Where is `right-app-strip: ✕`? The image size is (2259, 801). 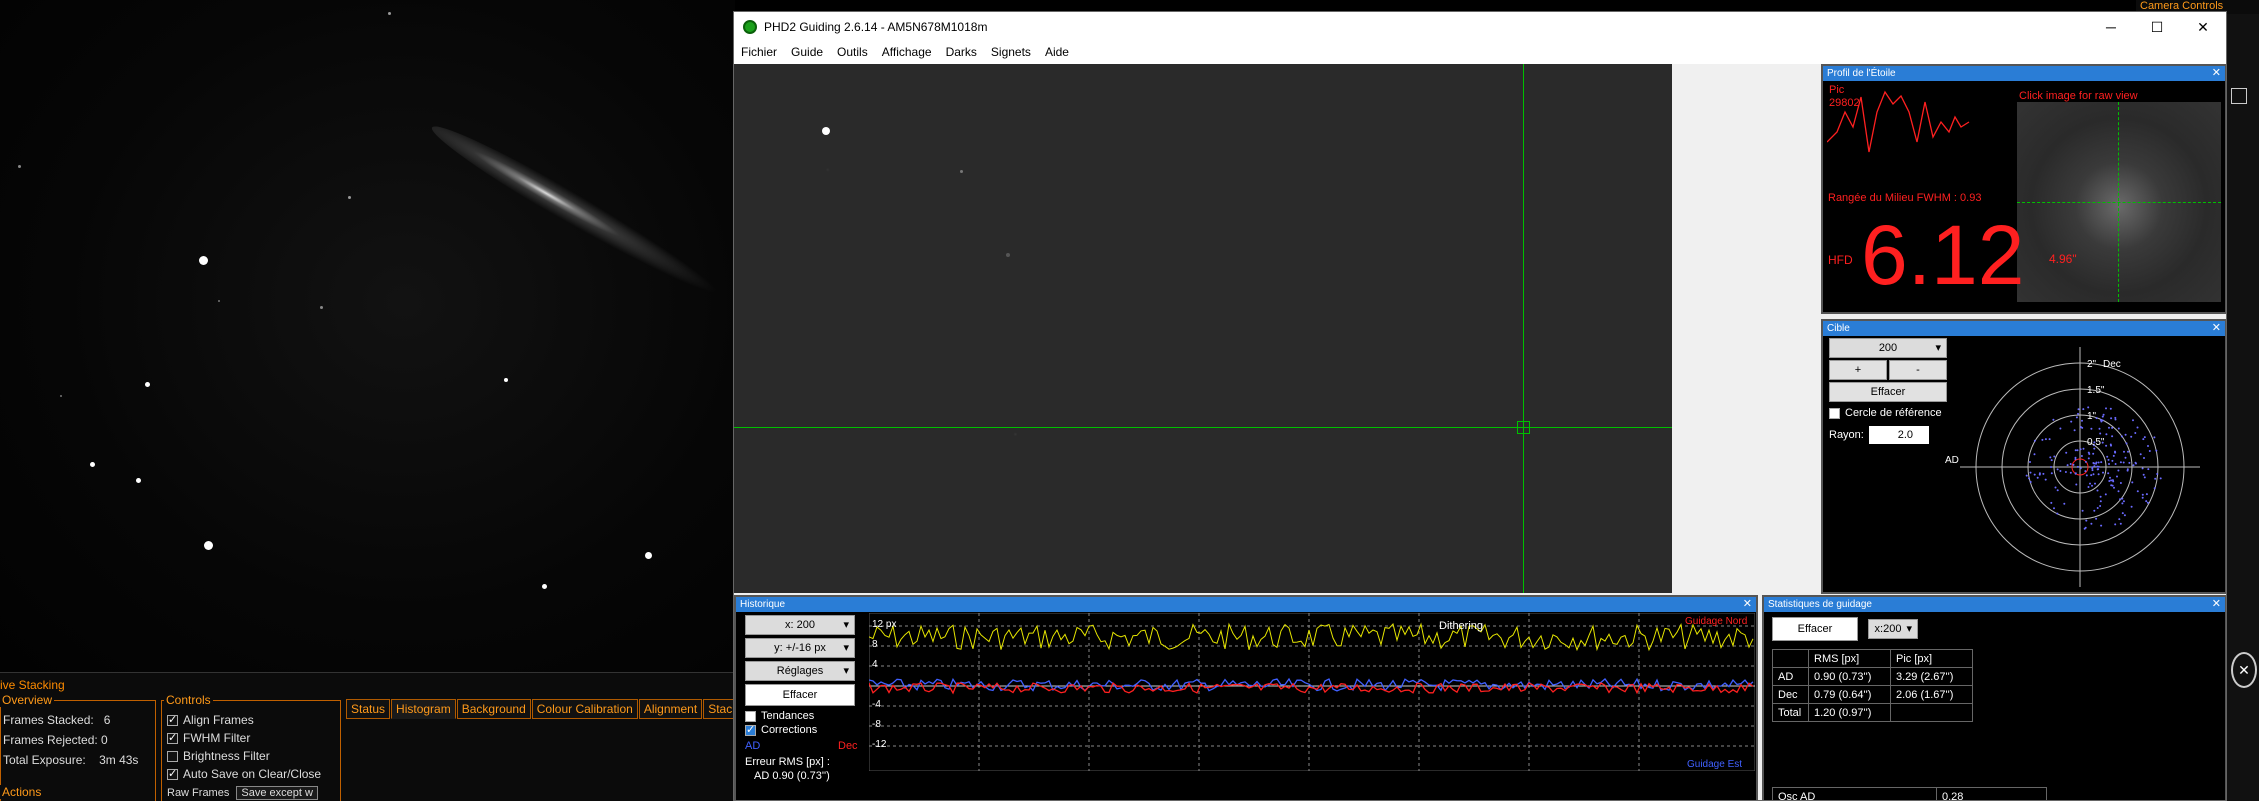 right-app-strip: ✕ is located at coordinates (2243, 400).